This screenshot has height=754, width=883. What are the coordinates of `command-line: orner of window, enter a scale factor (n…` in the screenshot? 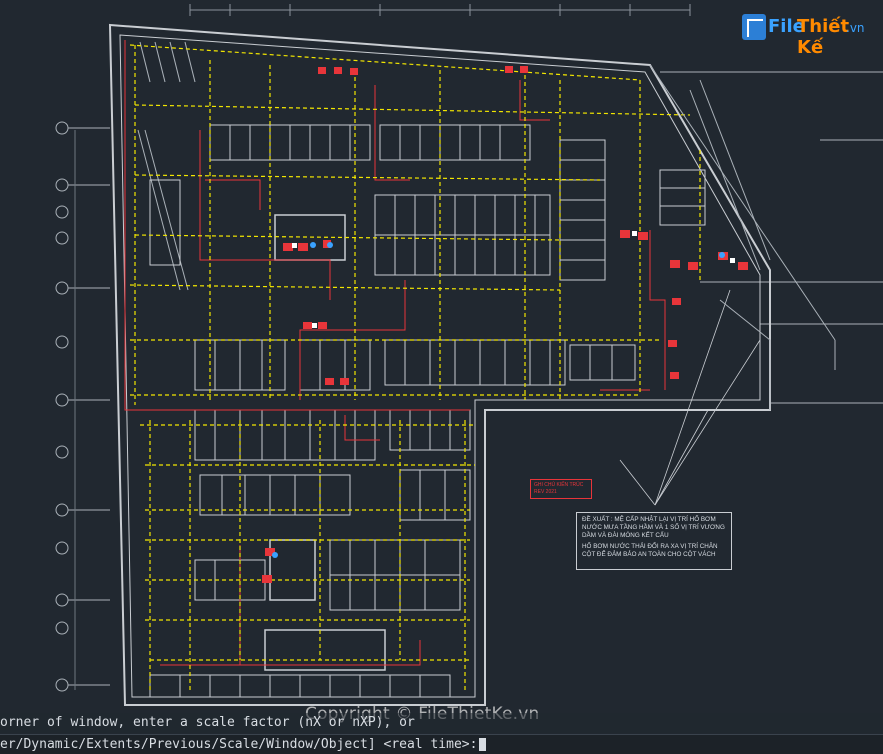 It's located at (441, 733).